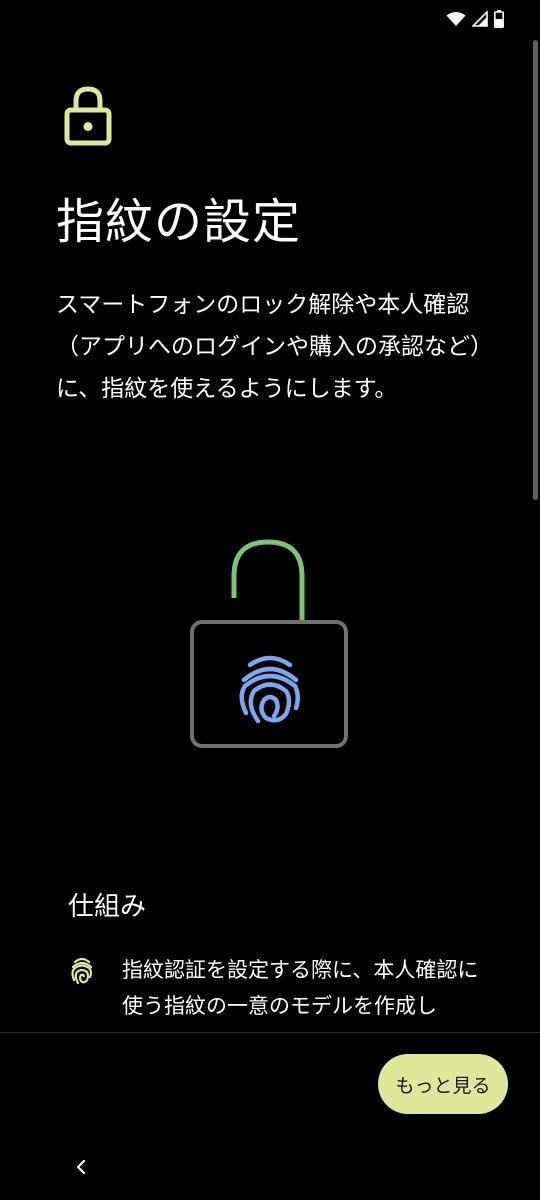  Describe the element at coordinates (270, 1032) in the screenshot. I see `footer-divider` at that location.